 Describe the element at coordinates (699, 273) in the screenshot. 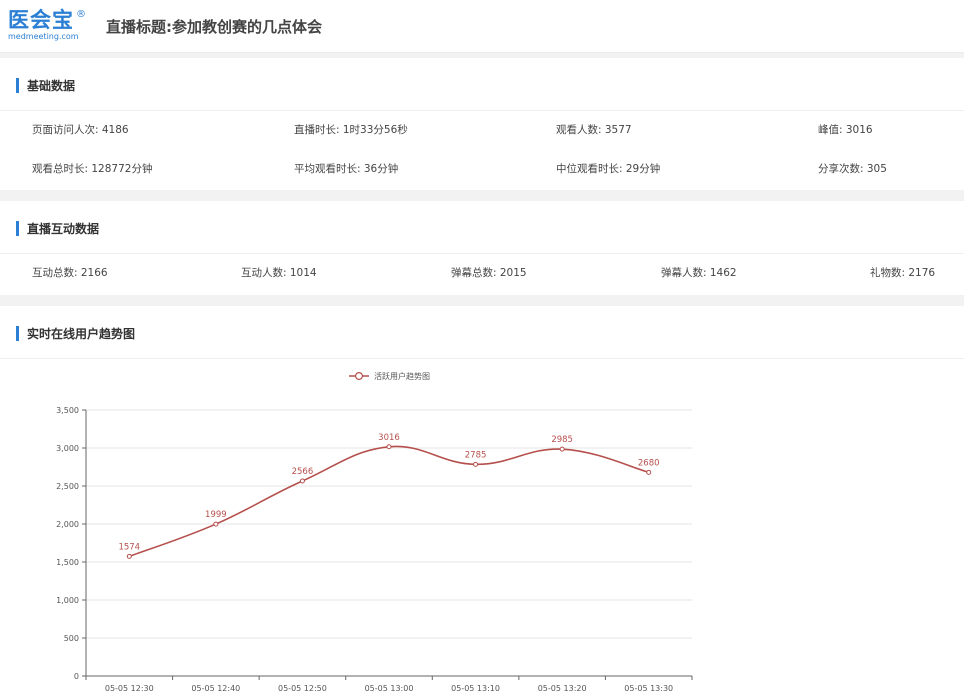

I see `stat-danmaku-users: 弹幕人数: 1462` at that location.